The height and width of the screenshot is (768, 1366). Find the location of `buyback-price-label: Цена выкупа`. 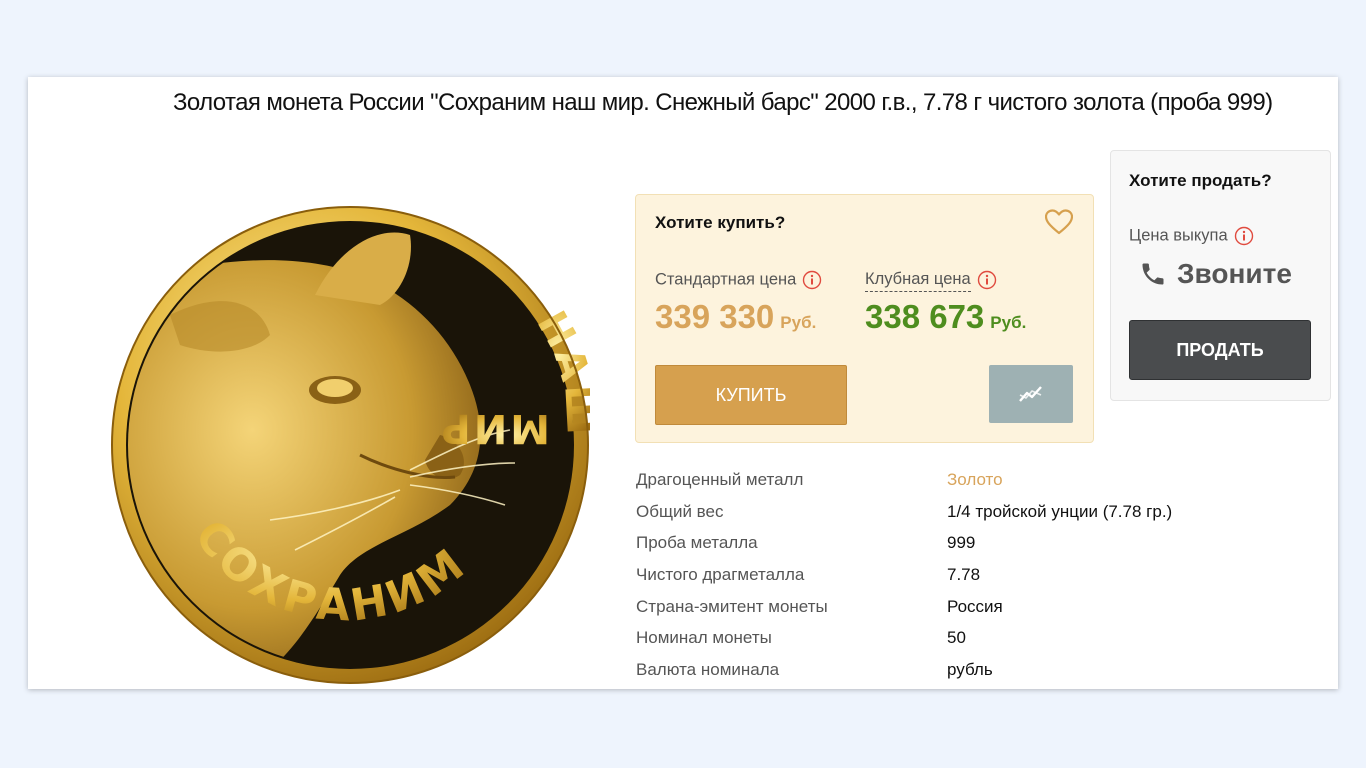

buyback-price-label: Цена выкупа is located at coordinates (1191, 236).